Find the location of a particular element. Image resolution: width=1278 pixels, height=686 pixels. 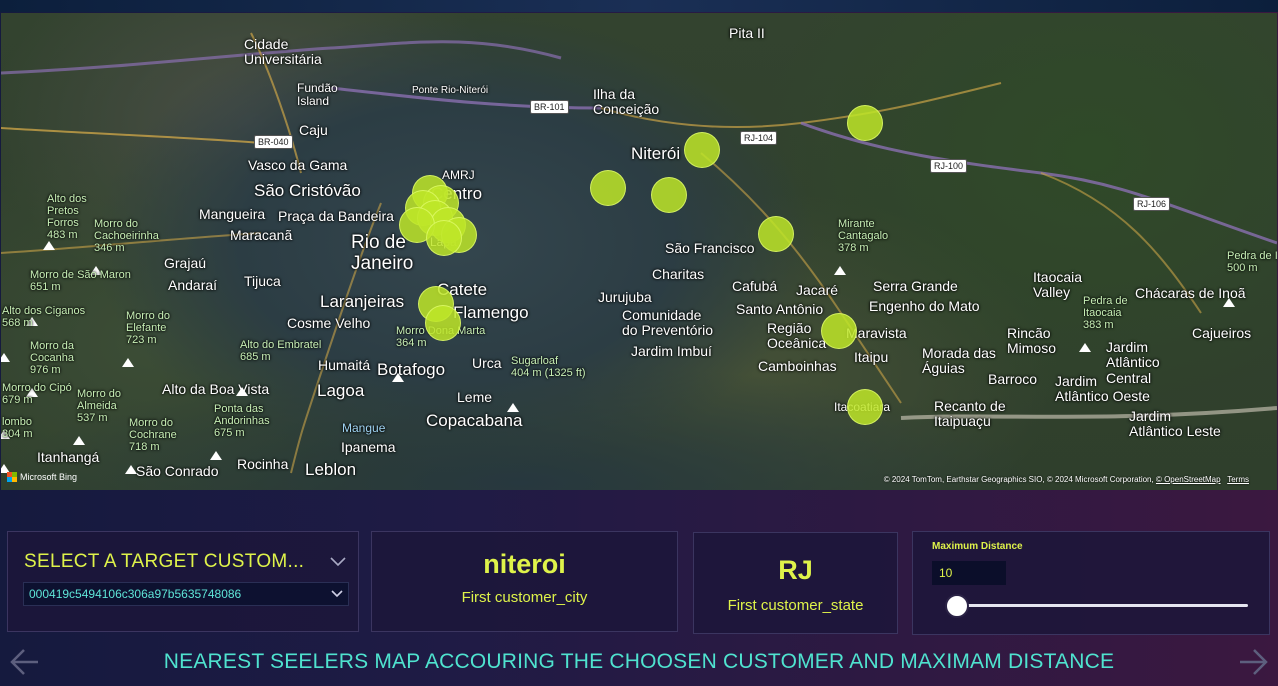

map-elevation-label: Sugarloaf 404 m (1325 ft) is located at coordinates (548, 367).